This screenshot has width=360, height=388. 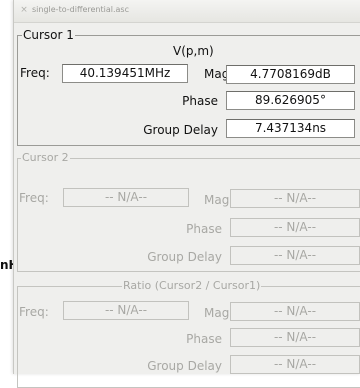 What do you see at coordinates (126, 197) in the screenshot?
I see `cursor2-freq-field: -- N/A--` at bounding box center [126, 197].